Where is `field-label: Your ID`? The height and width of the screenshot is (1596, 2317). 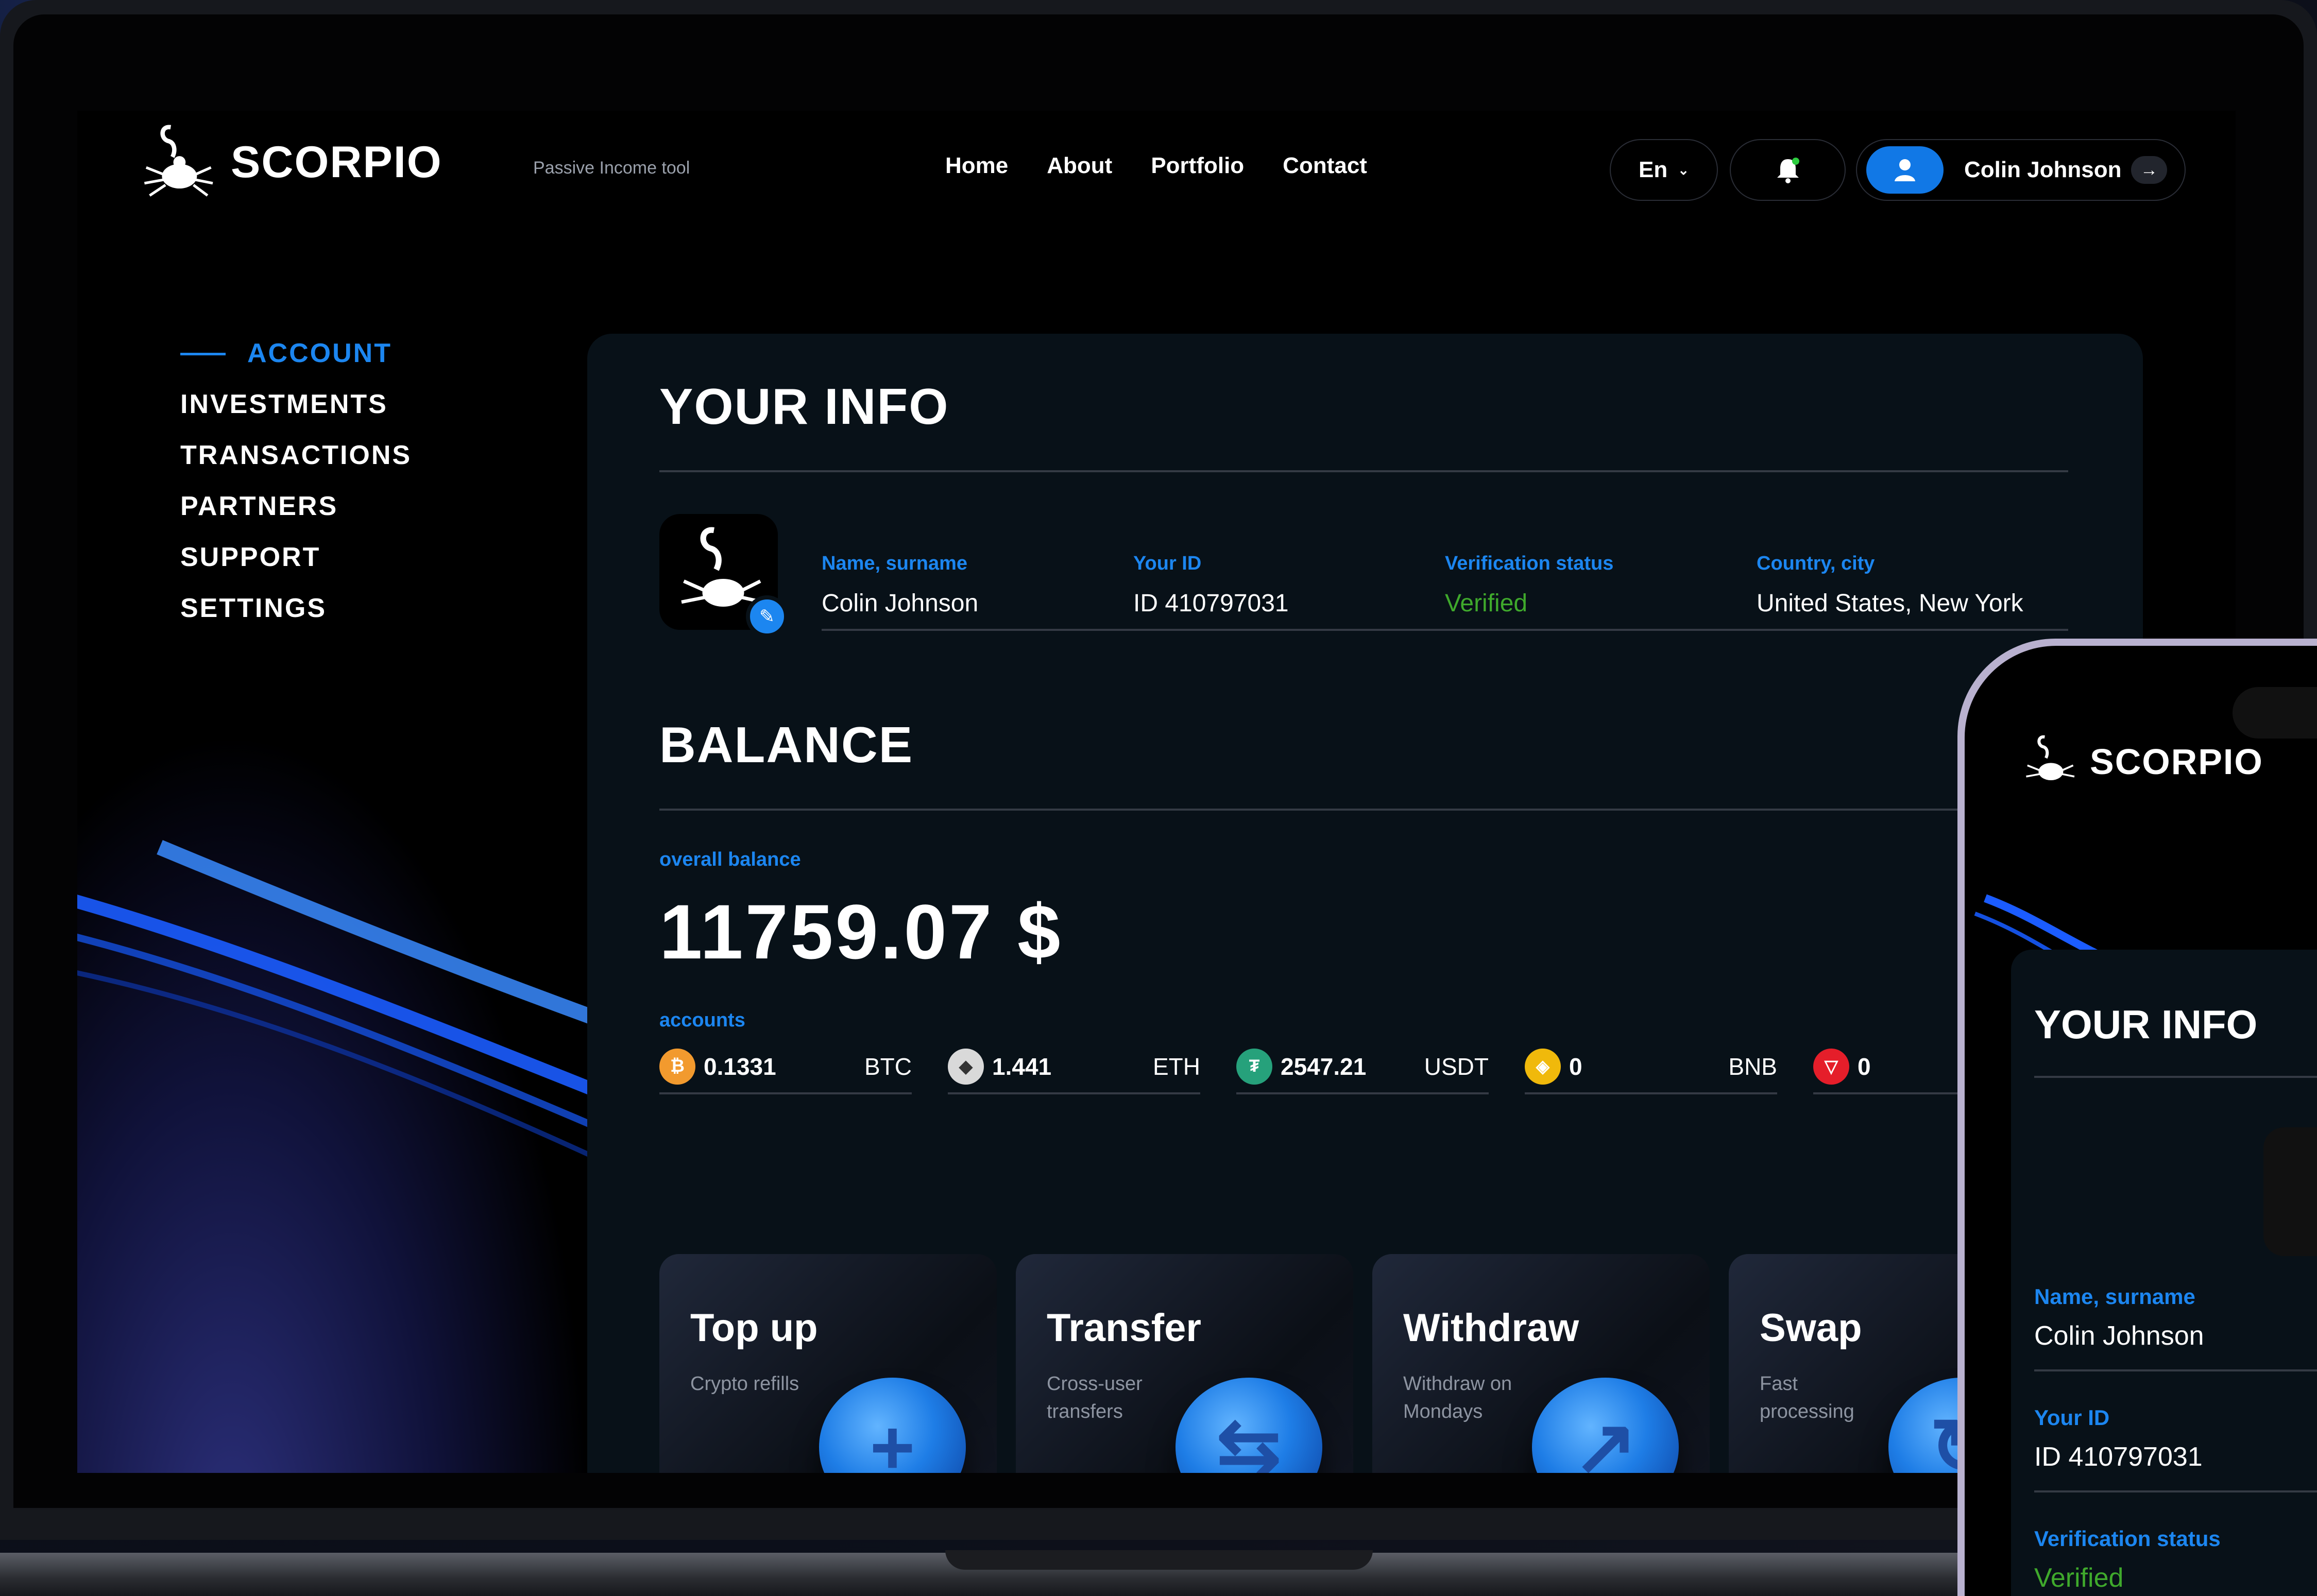
field-label: Your ID is located at coordinates (1167, 563).